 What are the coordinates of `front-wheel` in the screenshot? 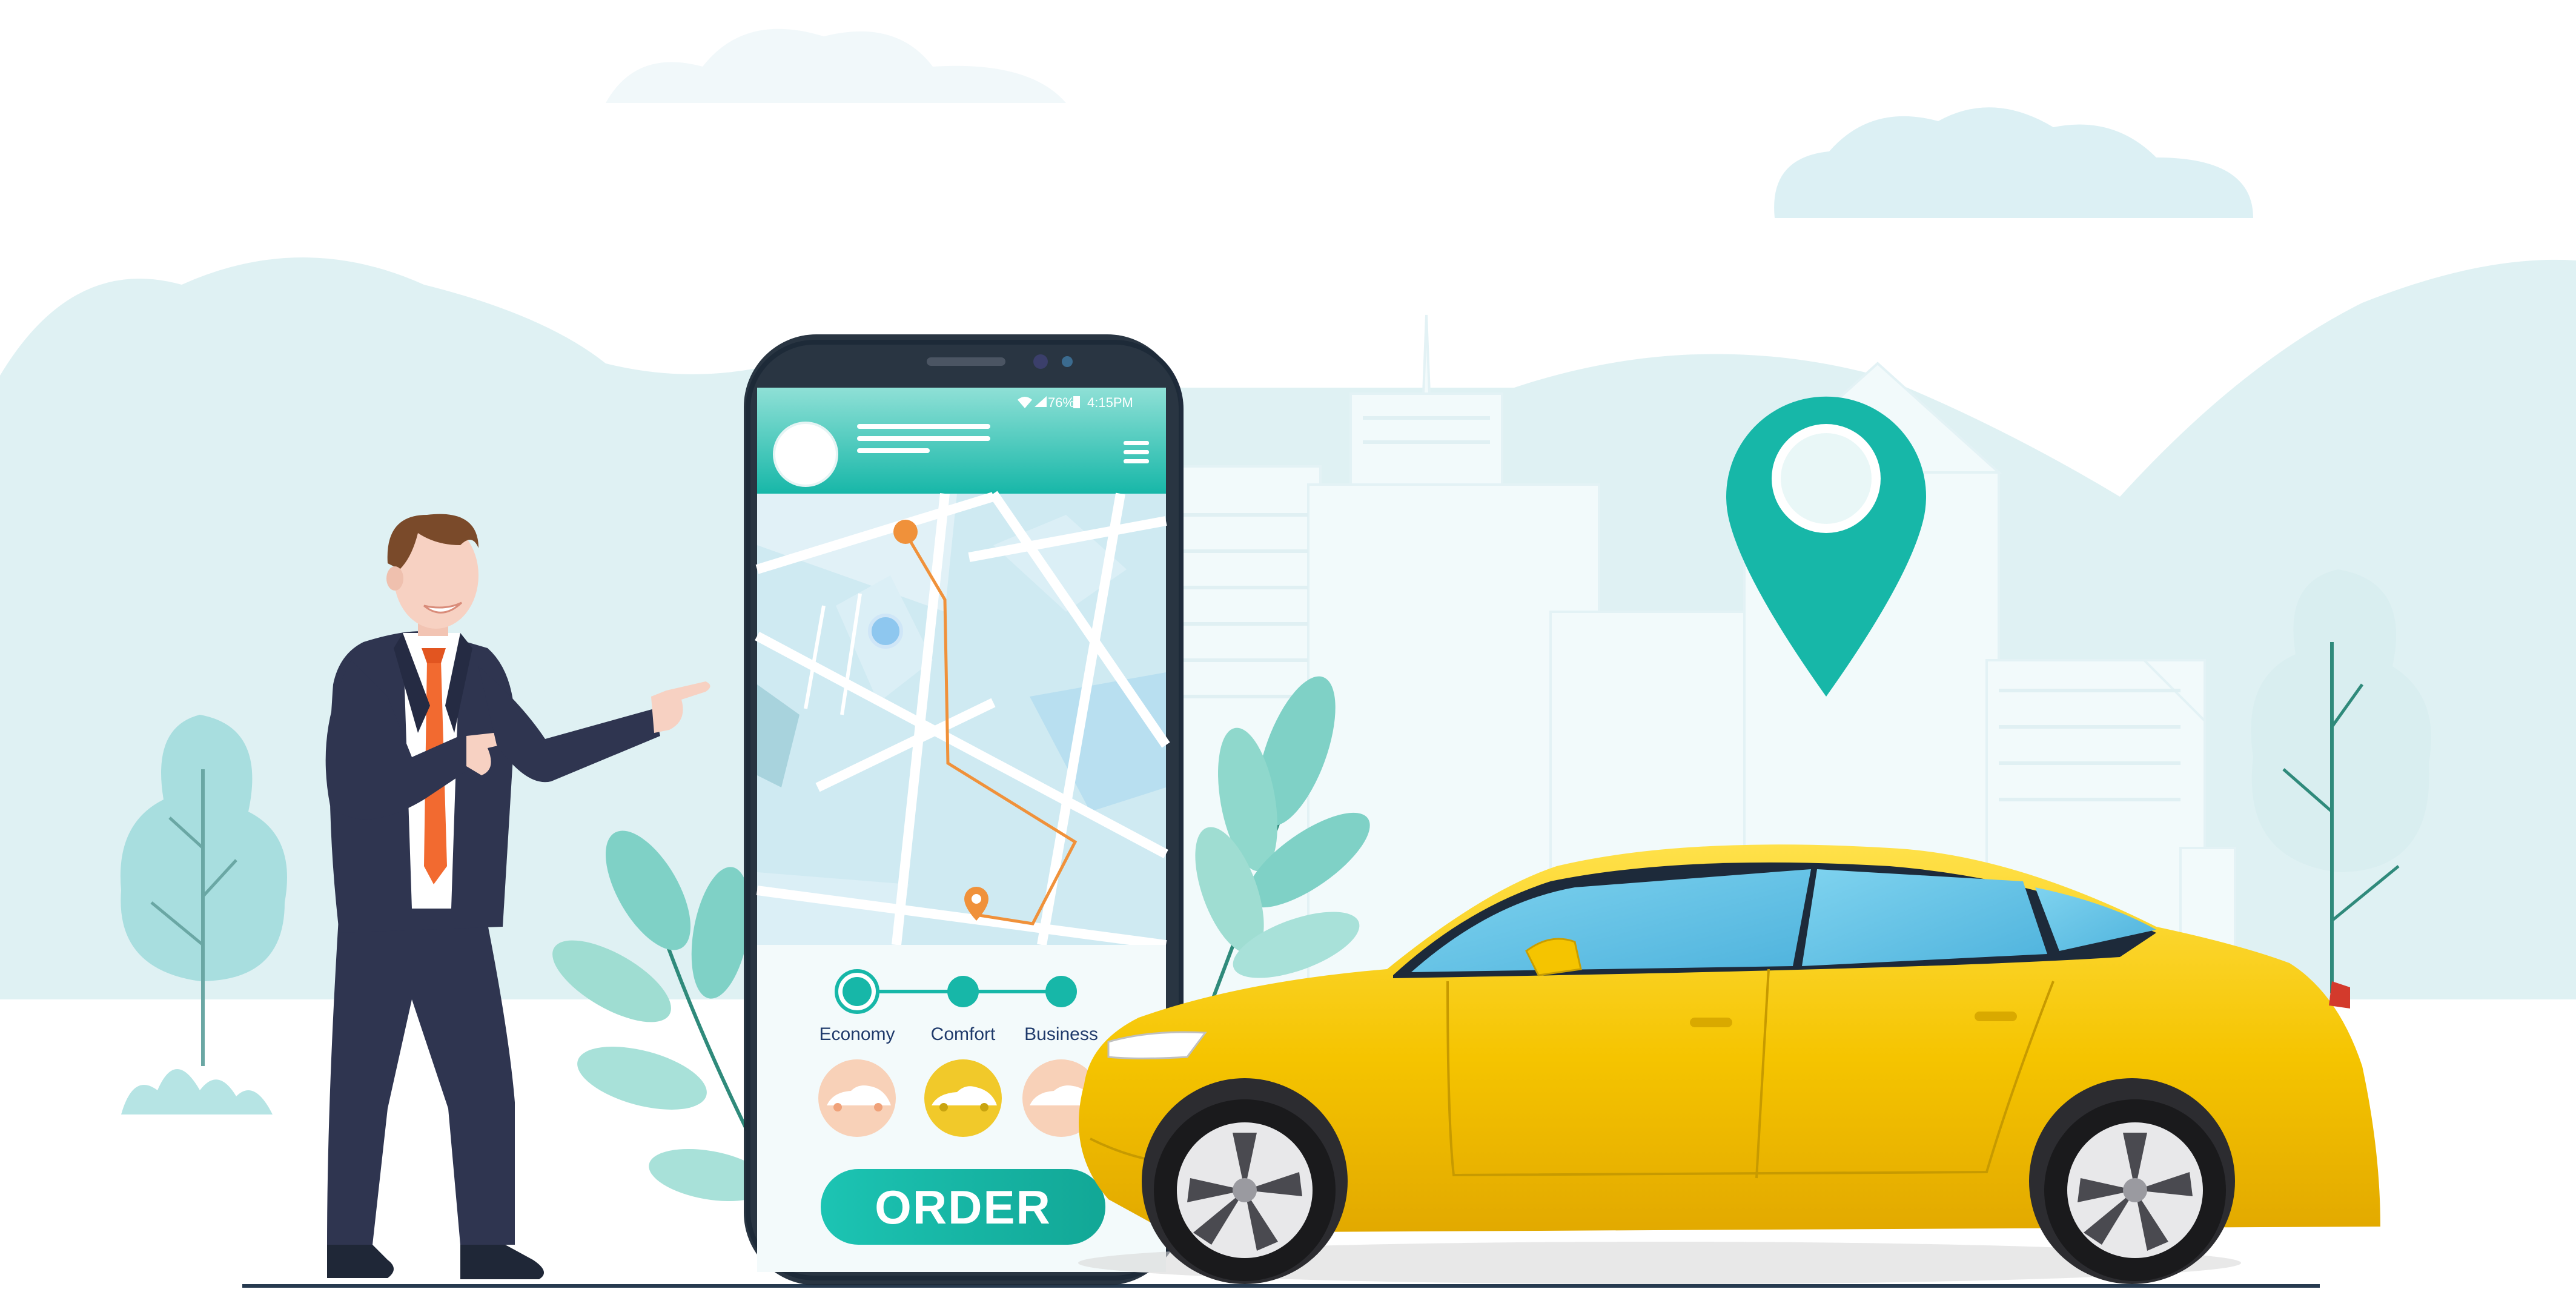 It's located at (1245, 1190).